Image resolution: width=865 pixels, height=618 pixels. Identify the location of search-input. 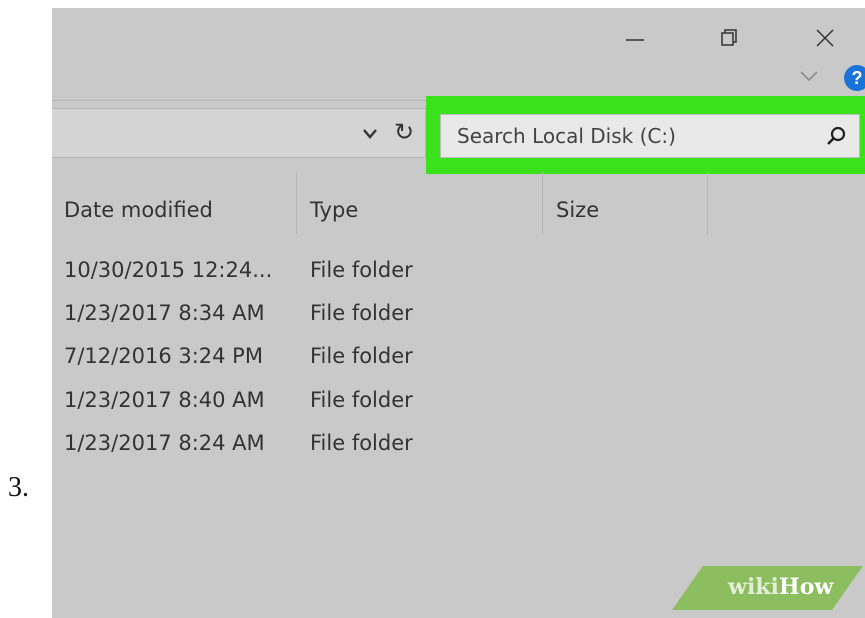
(621, 136).